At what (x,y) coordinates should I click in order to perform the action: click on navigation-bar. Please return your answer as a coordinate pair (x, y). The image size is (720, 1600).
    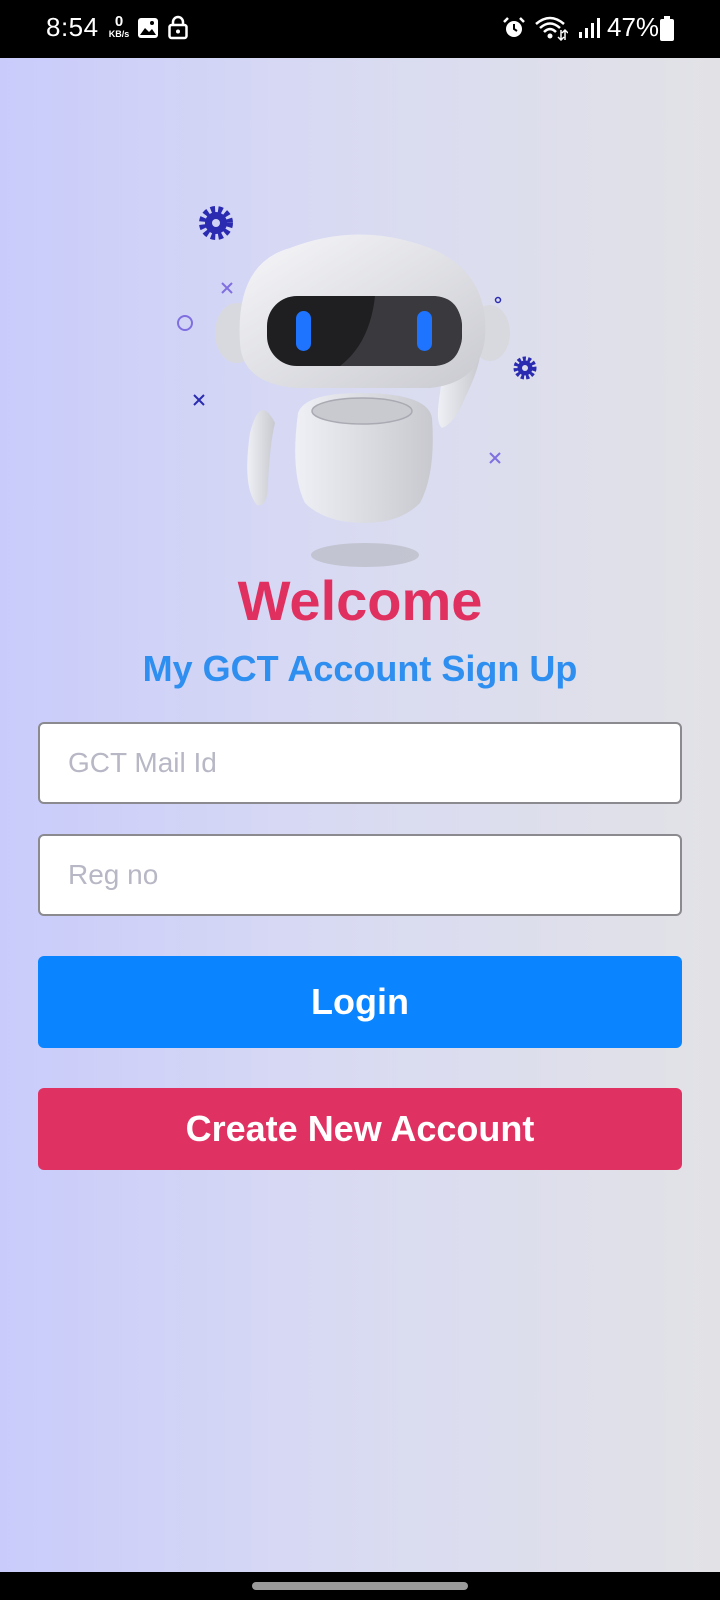
    Looking at the image, I should click on (360, 1586).